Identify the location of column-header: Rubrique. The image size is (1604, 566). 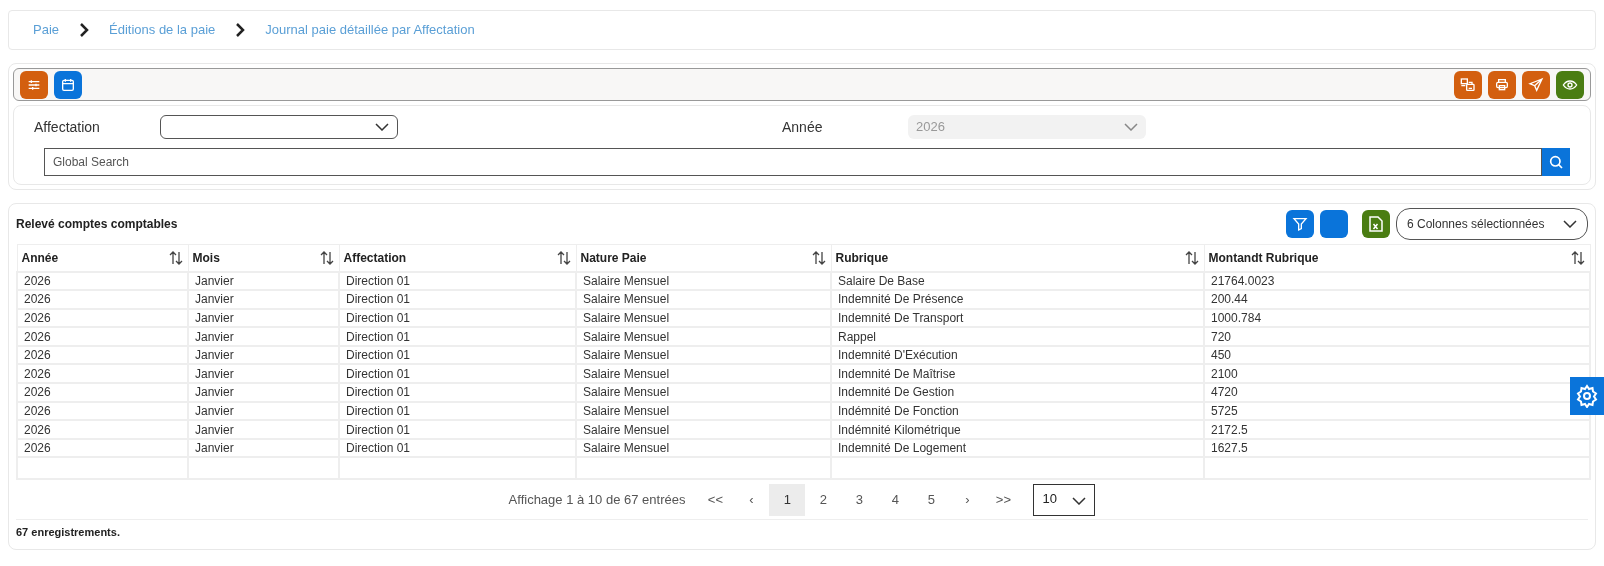
(862, 258).